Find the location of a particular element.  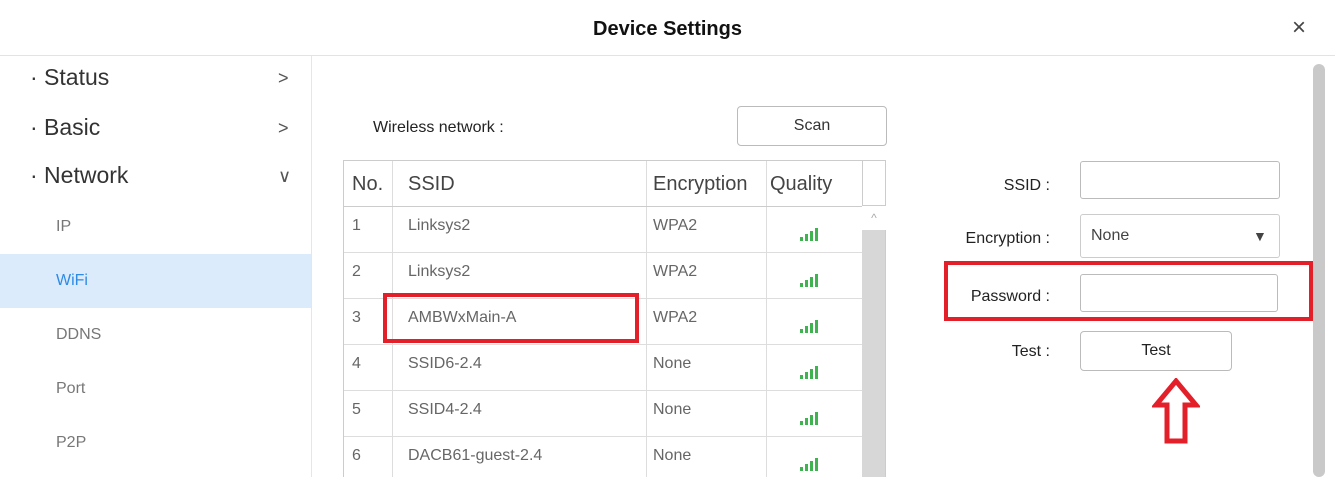

dialog-scrollbar is located at coordinates (1319, 270).